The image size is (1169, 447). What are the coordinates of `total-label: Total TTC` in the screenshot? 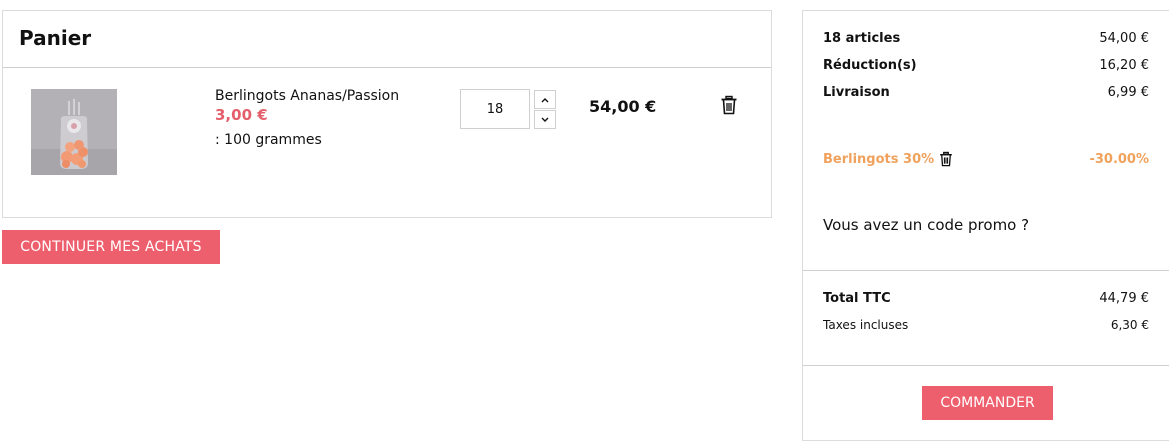 It's located at (857, 298).